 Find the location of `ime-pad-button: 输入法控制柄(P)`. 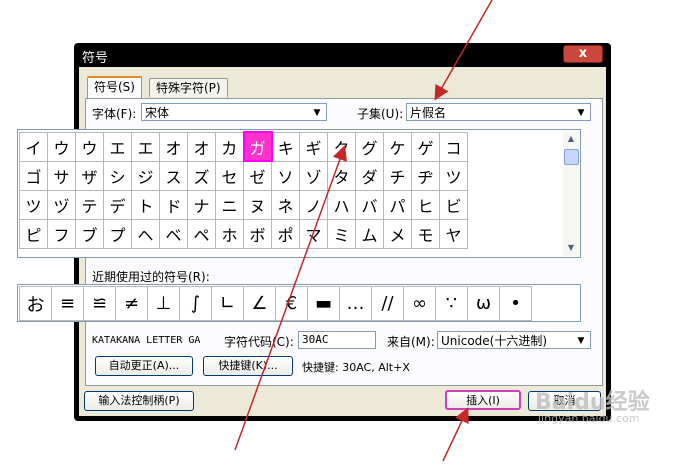

ime-pad-button: 输入法控制柄(P) is located at coordinates (139, 401).